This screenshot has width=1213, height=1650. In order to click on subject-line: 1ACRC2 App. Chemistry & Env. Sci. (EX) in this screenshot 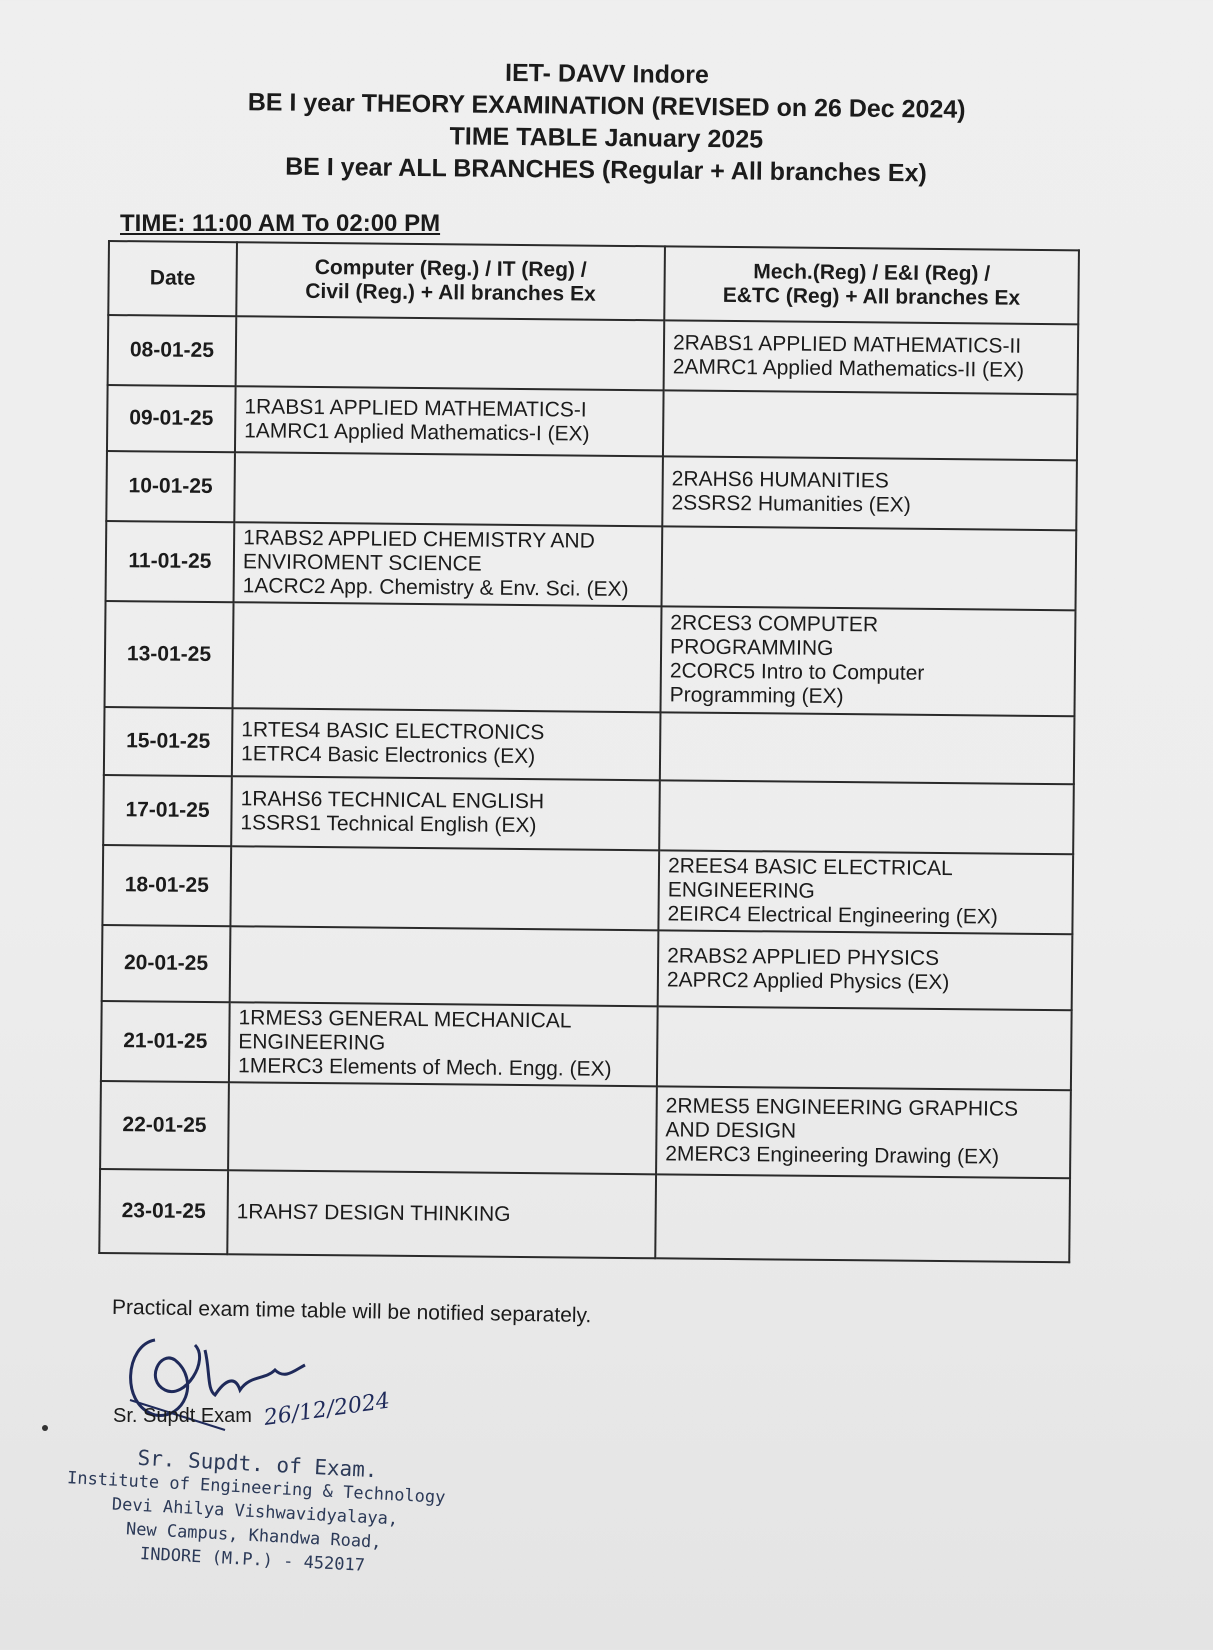, I will do `click(435, 588)`.